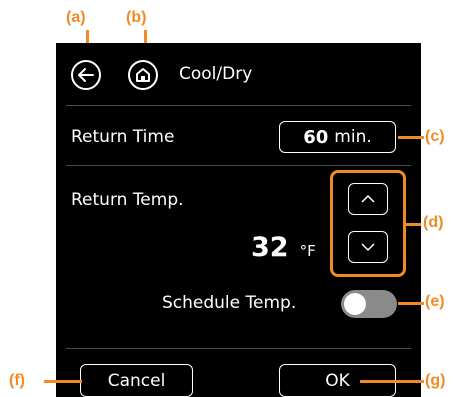 The width and height of the screenshot is (470, 397). What do you see at coordinates (411, 303) in the screenshot?
I see `callout-e-line` at bounding box center [411, 303].